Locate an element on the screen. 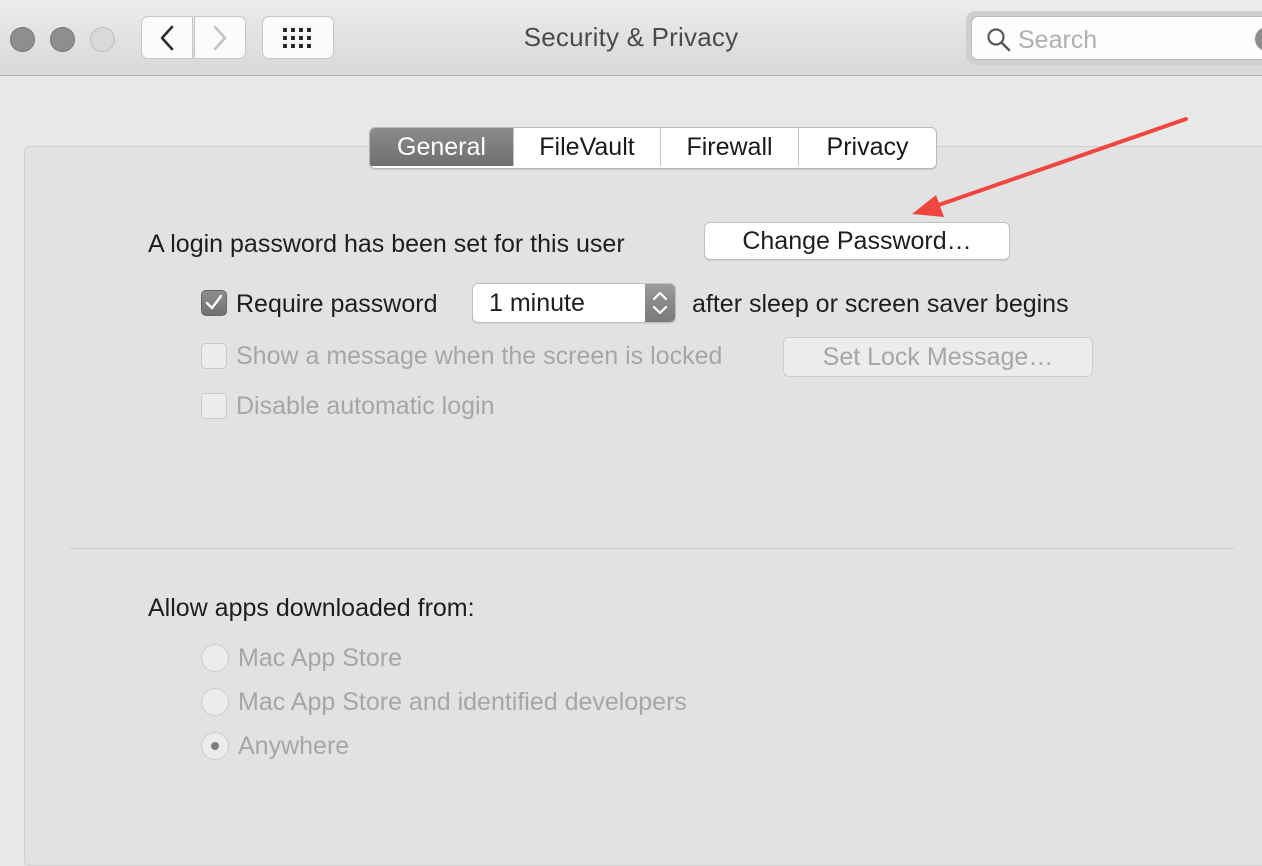 This screenshot has width=1262, height=866. title-bar: Security & Privacy Search is located at coordinates (631, 38).